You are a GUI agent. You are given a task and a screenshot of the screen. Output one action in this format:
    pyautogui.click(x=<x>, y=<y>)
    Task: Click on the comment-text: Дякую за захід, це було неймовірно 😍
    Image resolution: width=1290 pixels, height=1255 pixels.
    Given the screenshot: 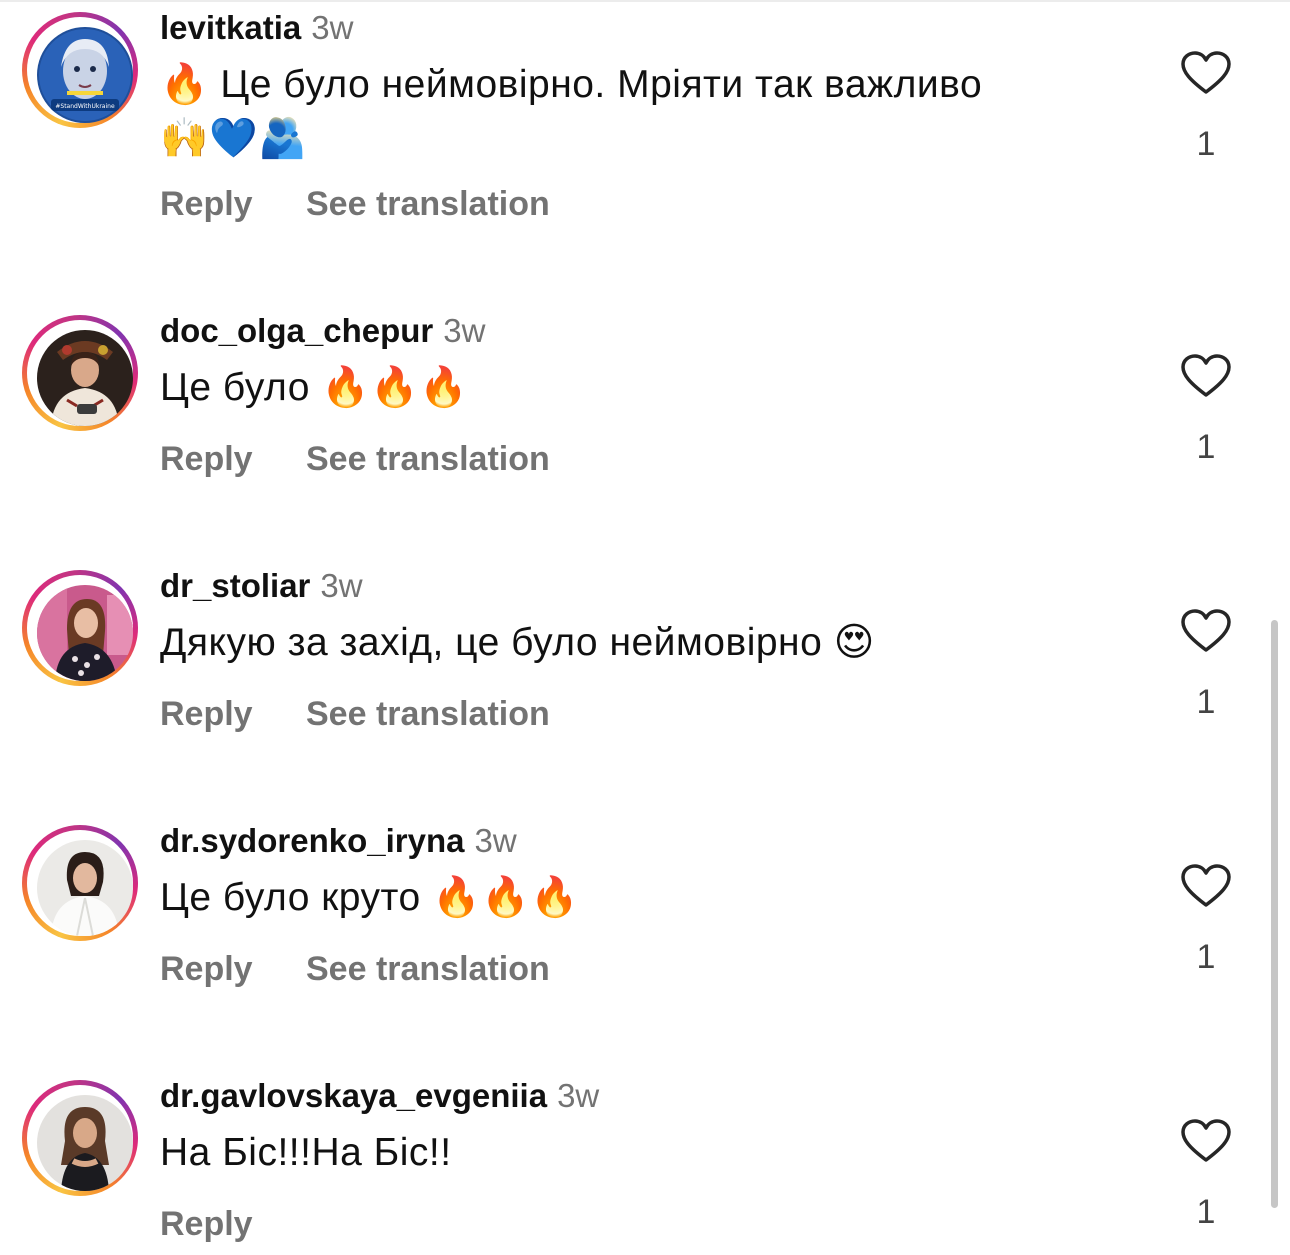 What is the action you would take?
    pyautogui.click(x=640, y=643)
    